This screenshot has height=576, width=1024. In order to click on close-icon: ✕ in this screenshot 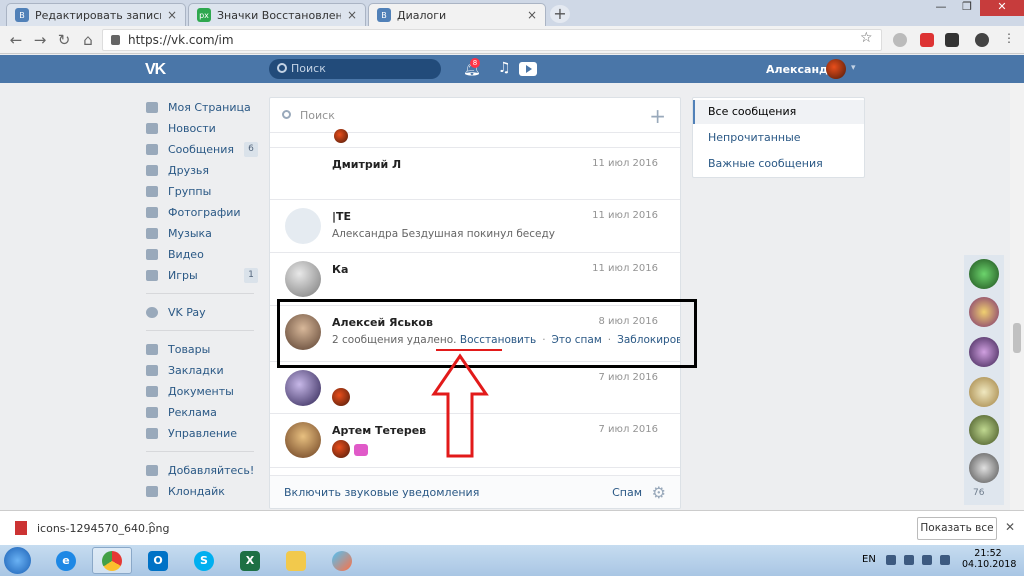, I will do `click(1010, 527)`.